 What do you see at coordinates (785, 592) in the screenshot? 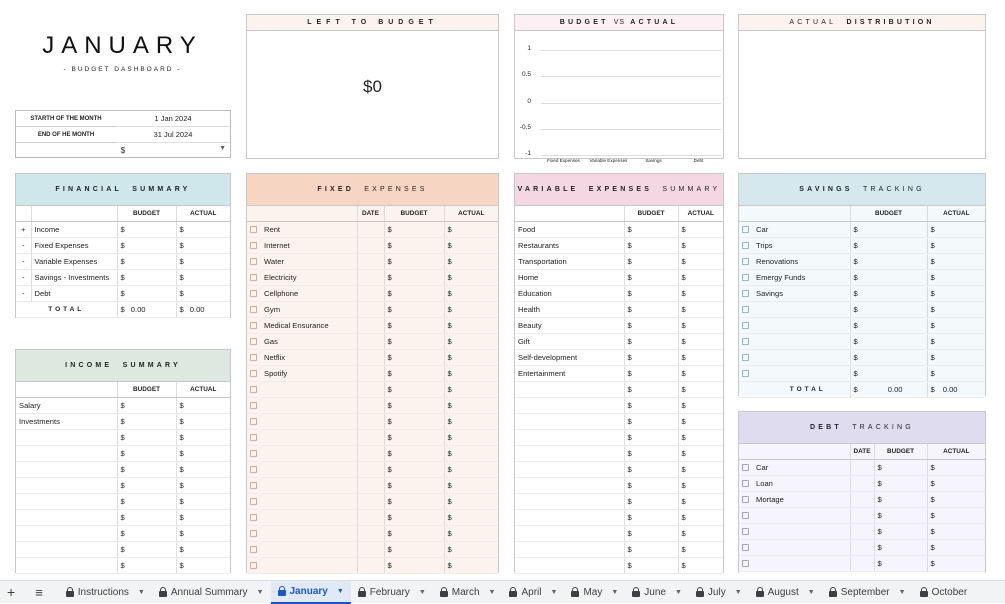
I see `sheet-tab: August ▼` at bounding box center [785, 592].